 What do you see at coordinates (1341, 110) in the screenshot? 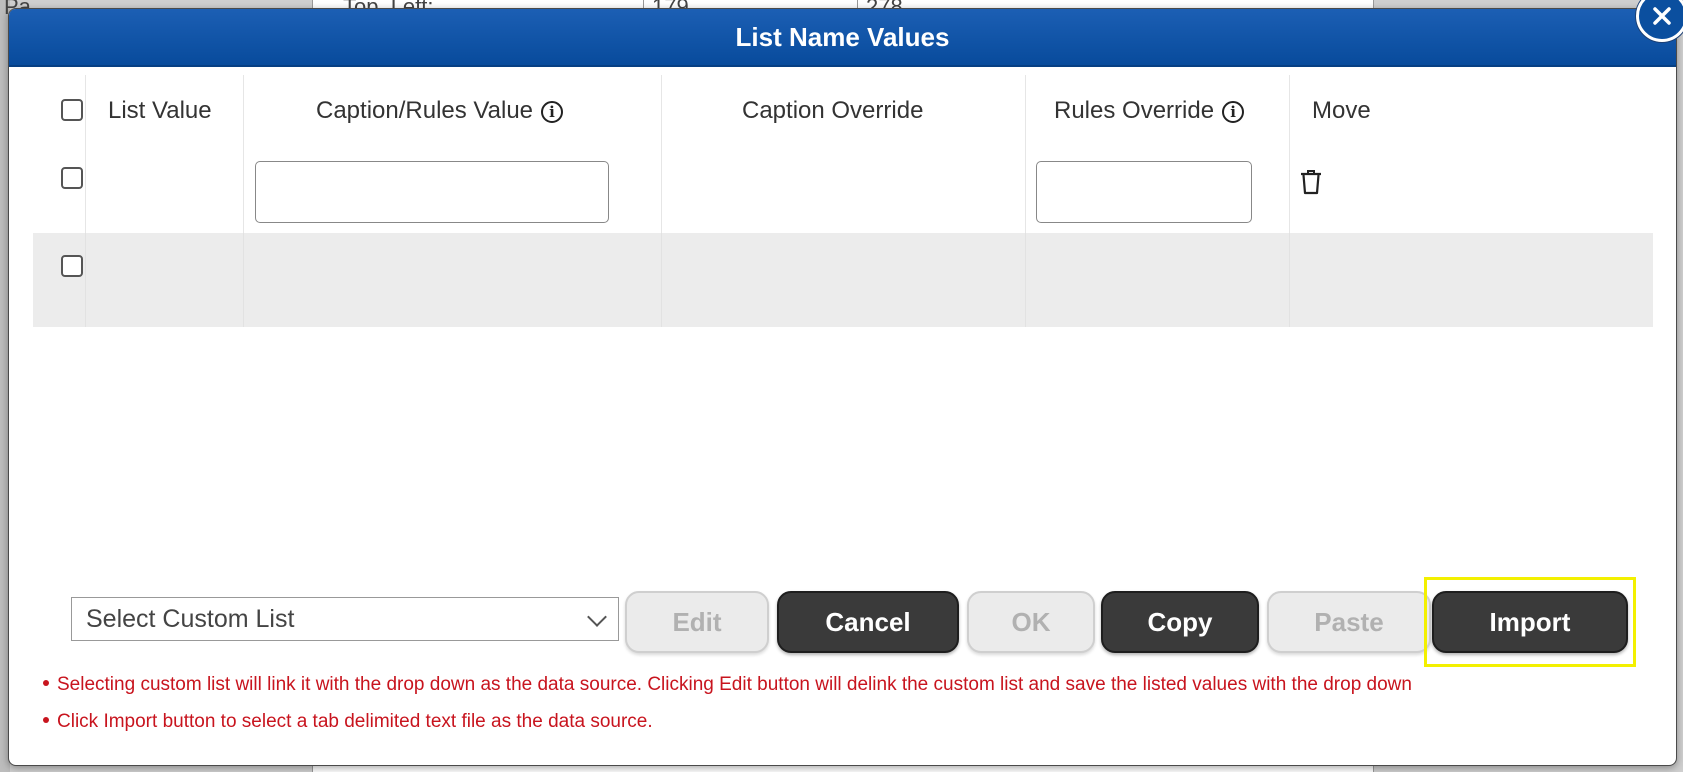
I see `column-header-move: Move` at bounding box center [1341, 110].